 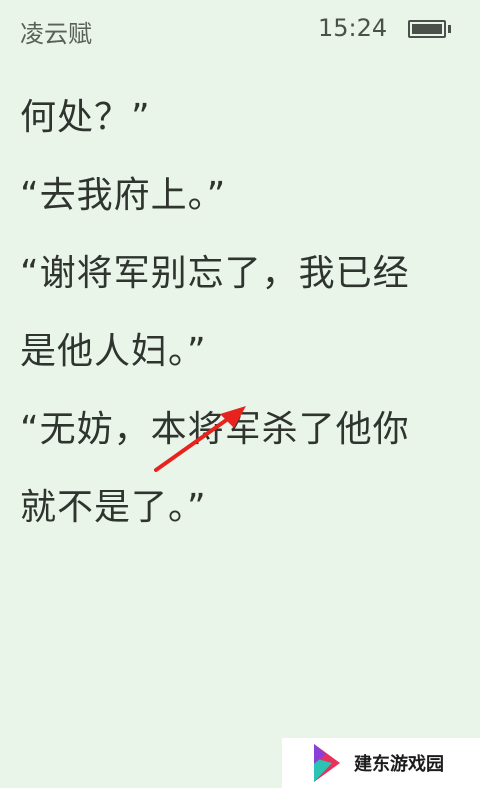 What do you see at coordinates (449, 29) in the screenshot?
I see `battery-tip` at bounding box center [449, 29].